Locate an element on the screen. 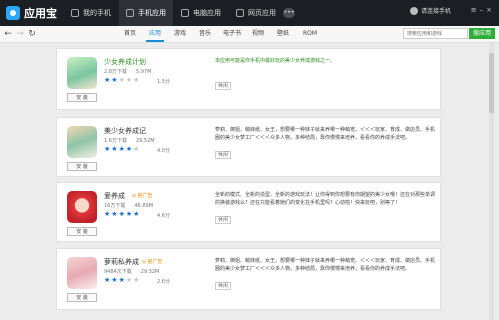 The image size is (499, 320). tab-web-apps: 网页应用 is located at coordinates (256, 13).